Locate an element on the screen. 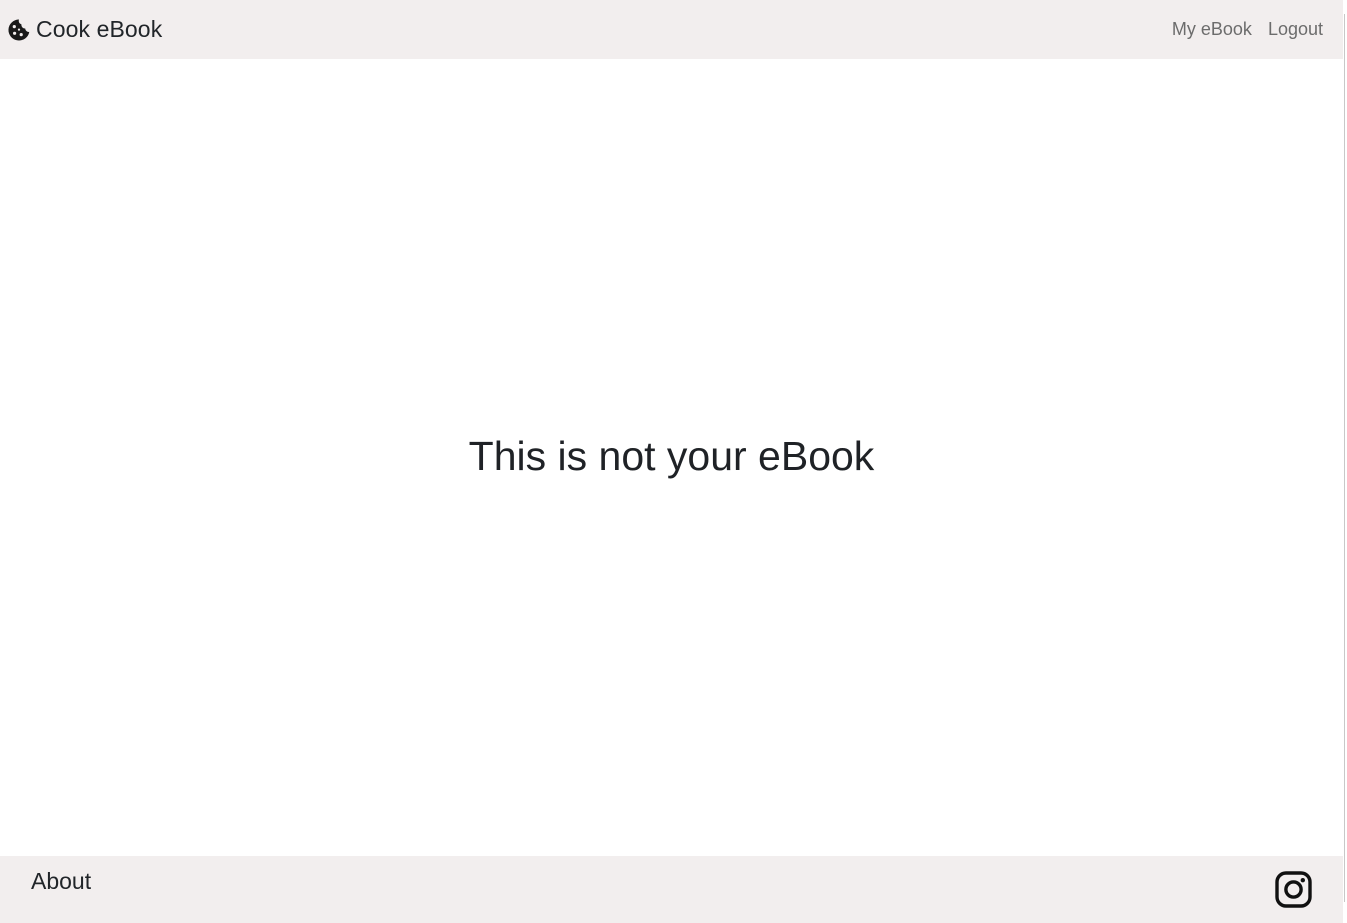 The image size is (1347, 923). footer-about-link: About is located at coordinates (61, 881).